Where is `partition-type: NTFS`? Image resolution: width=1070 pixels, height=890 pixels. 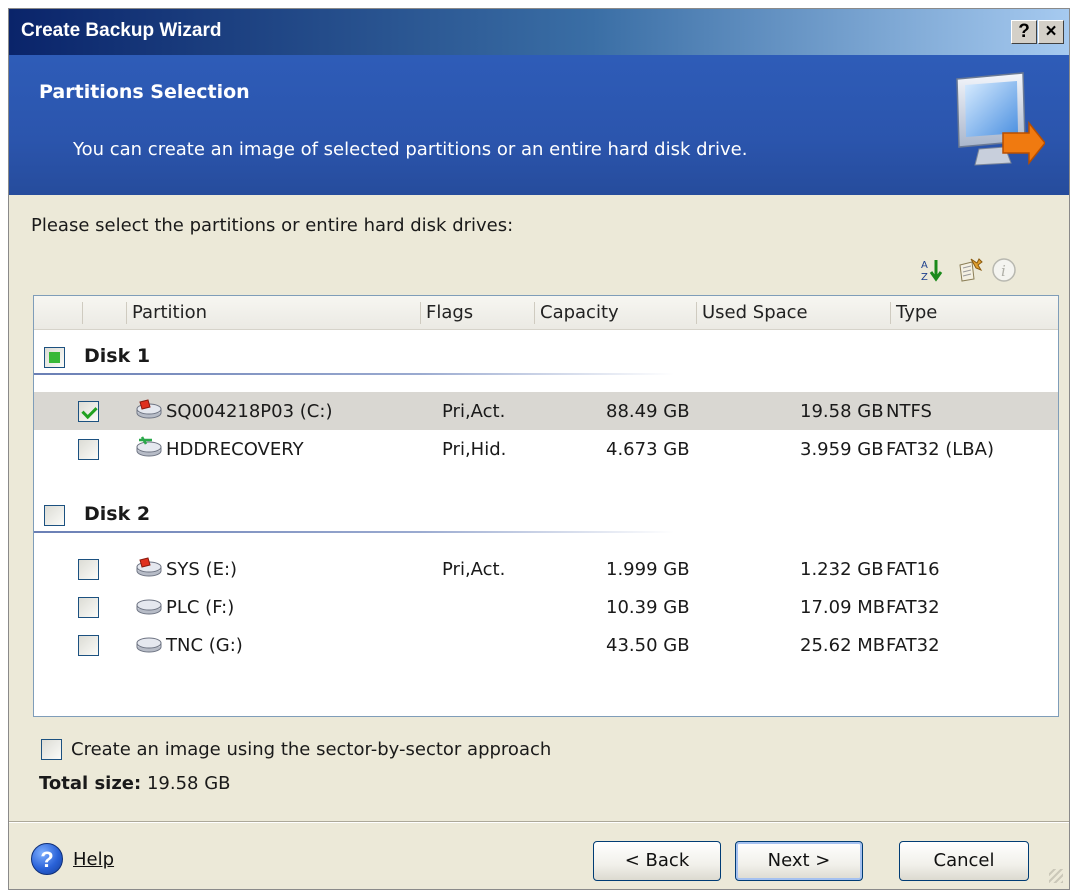
partition-type: NTFS is located at coordinates (909, 411).